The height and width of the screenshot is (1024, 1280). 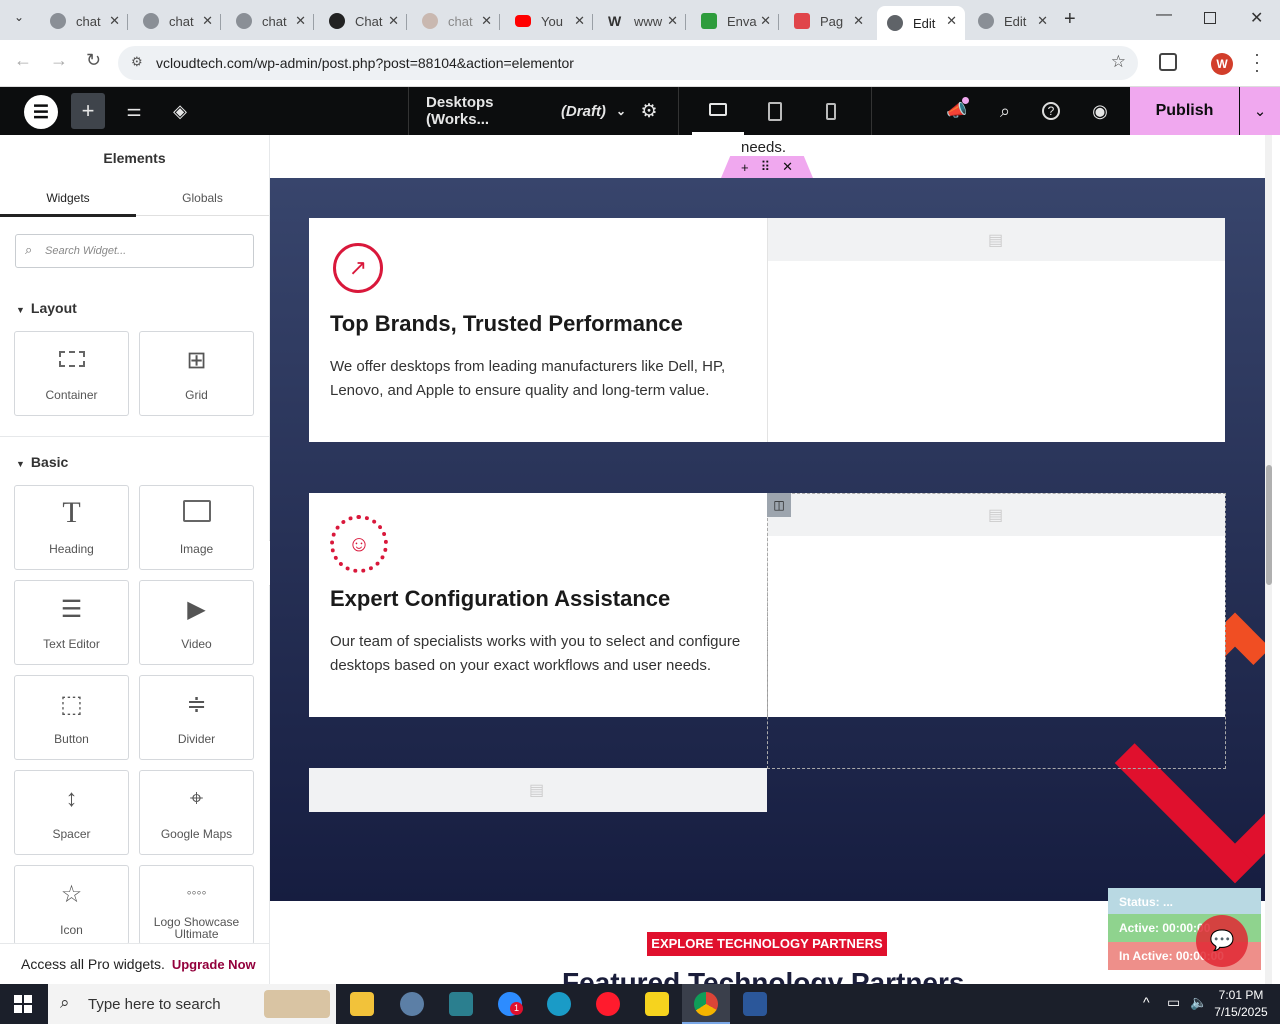 What do you see at coordinates (735, 21) in the screenshot?
I see `browser-tab: Enva ✕` at bounding box center [735, 21].